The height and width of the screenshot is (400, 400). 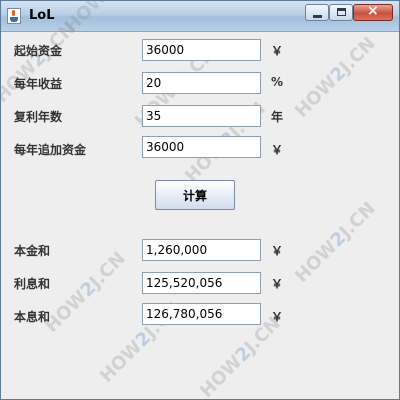 I want to click on interest-sum-field, so click(x=201, y=283).